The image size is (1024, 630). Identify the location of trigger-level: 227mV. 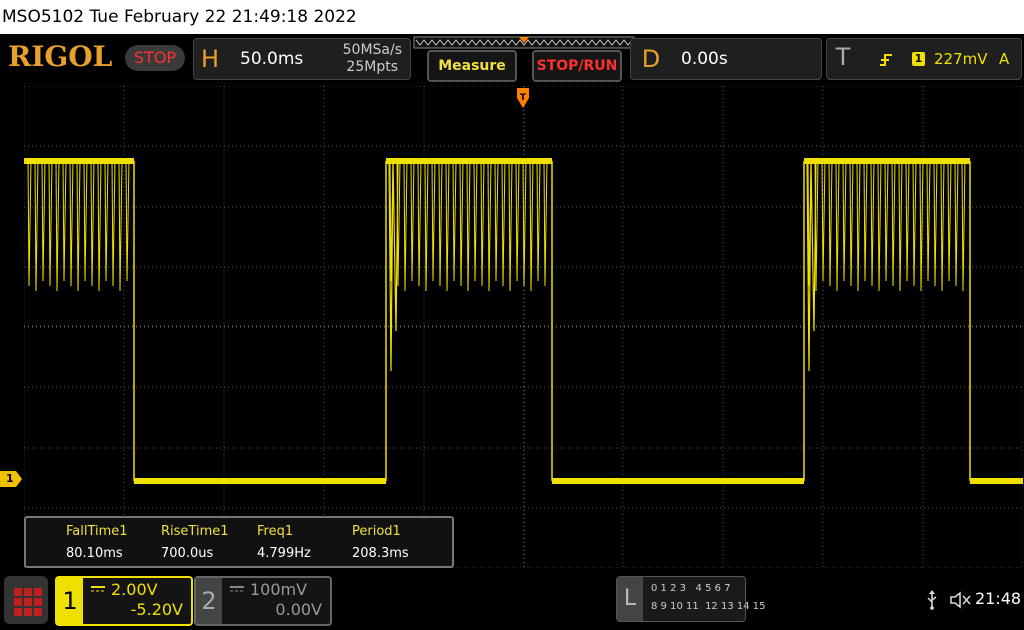
(961, 59).